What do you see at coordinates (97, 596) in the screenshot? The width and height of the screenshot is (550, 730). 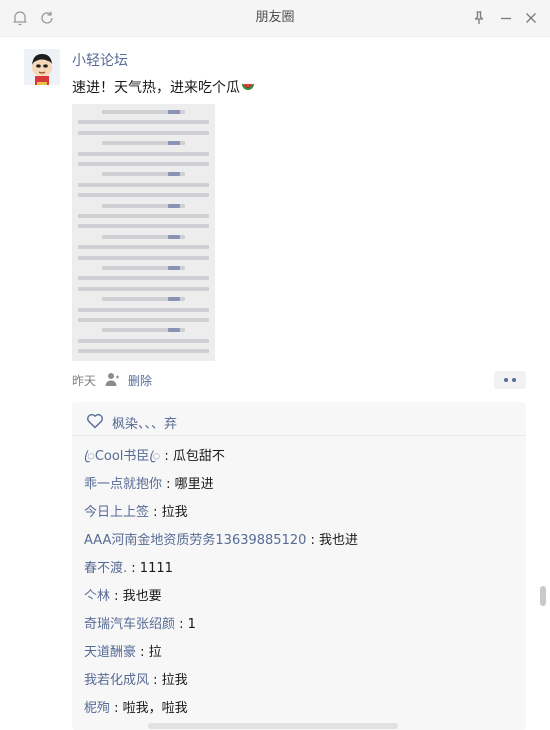 I see `comment-author: 亽林` at bounding box center [97, 596].